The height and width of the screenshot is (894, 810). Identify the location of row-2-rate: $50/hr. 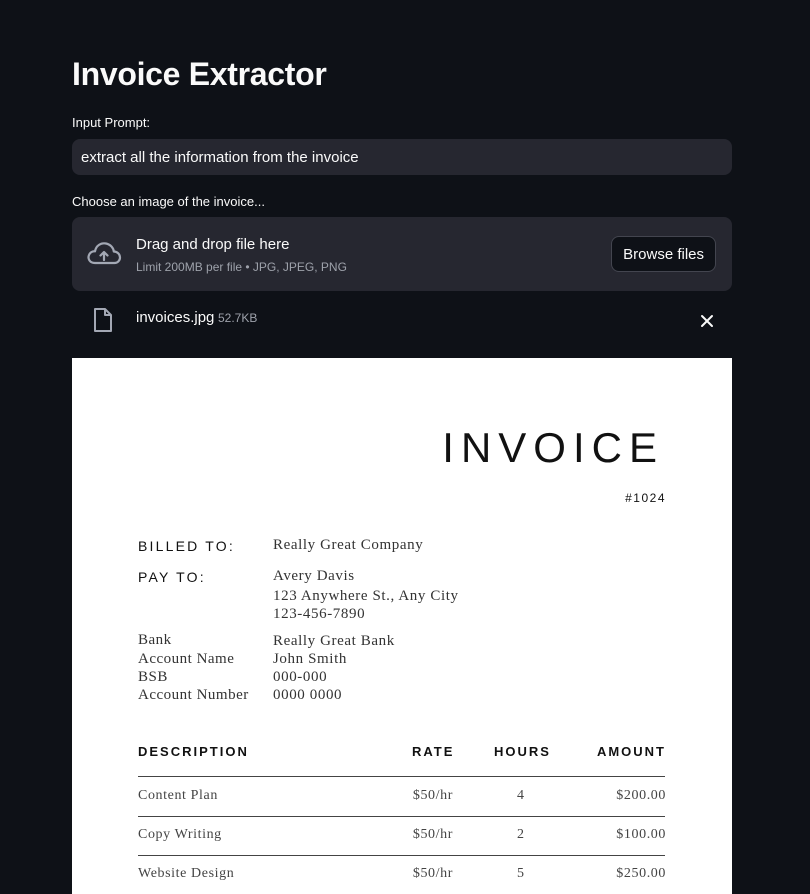
(432, 834).